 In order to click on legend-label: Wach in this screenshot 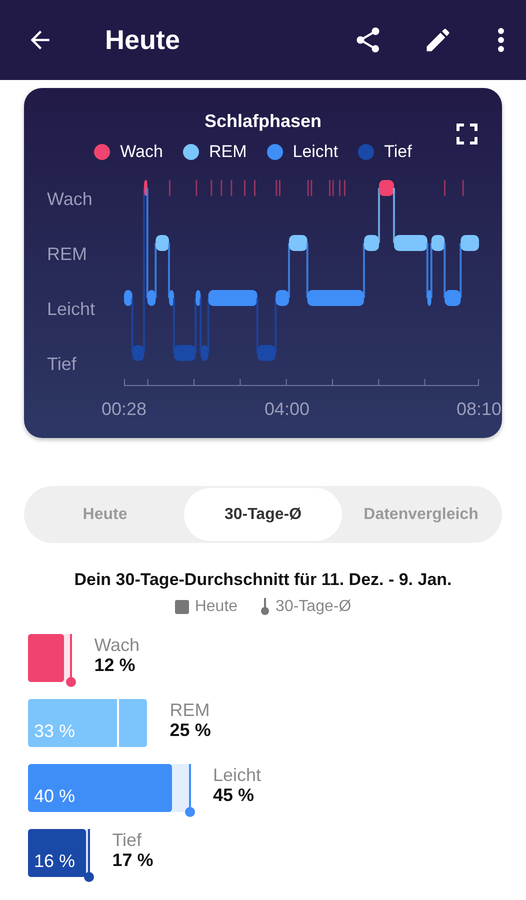, I will do `click(141, 152)`.